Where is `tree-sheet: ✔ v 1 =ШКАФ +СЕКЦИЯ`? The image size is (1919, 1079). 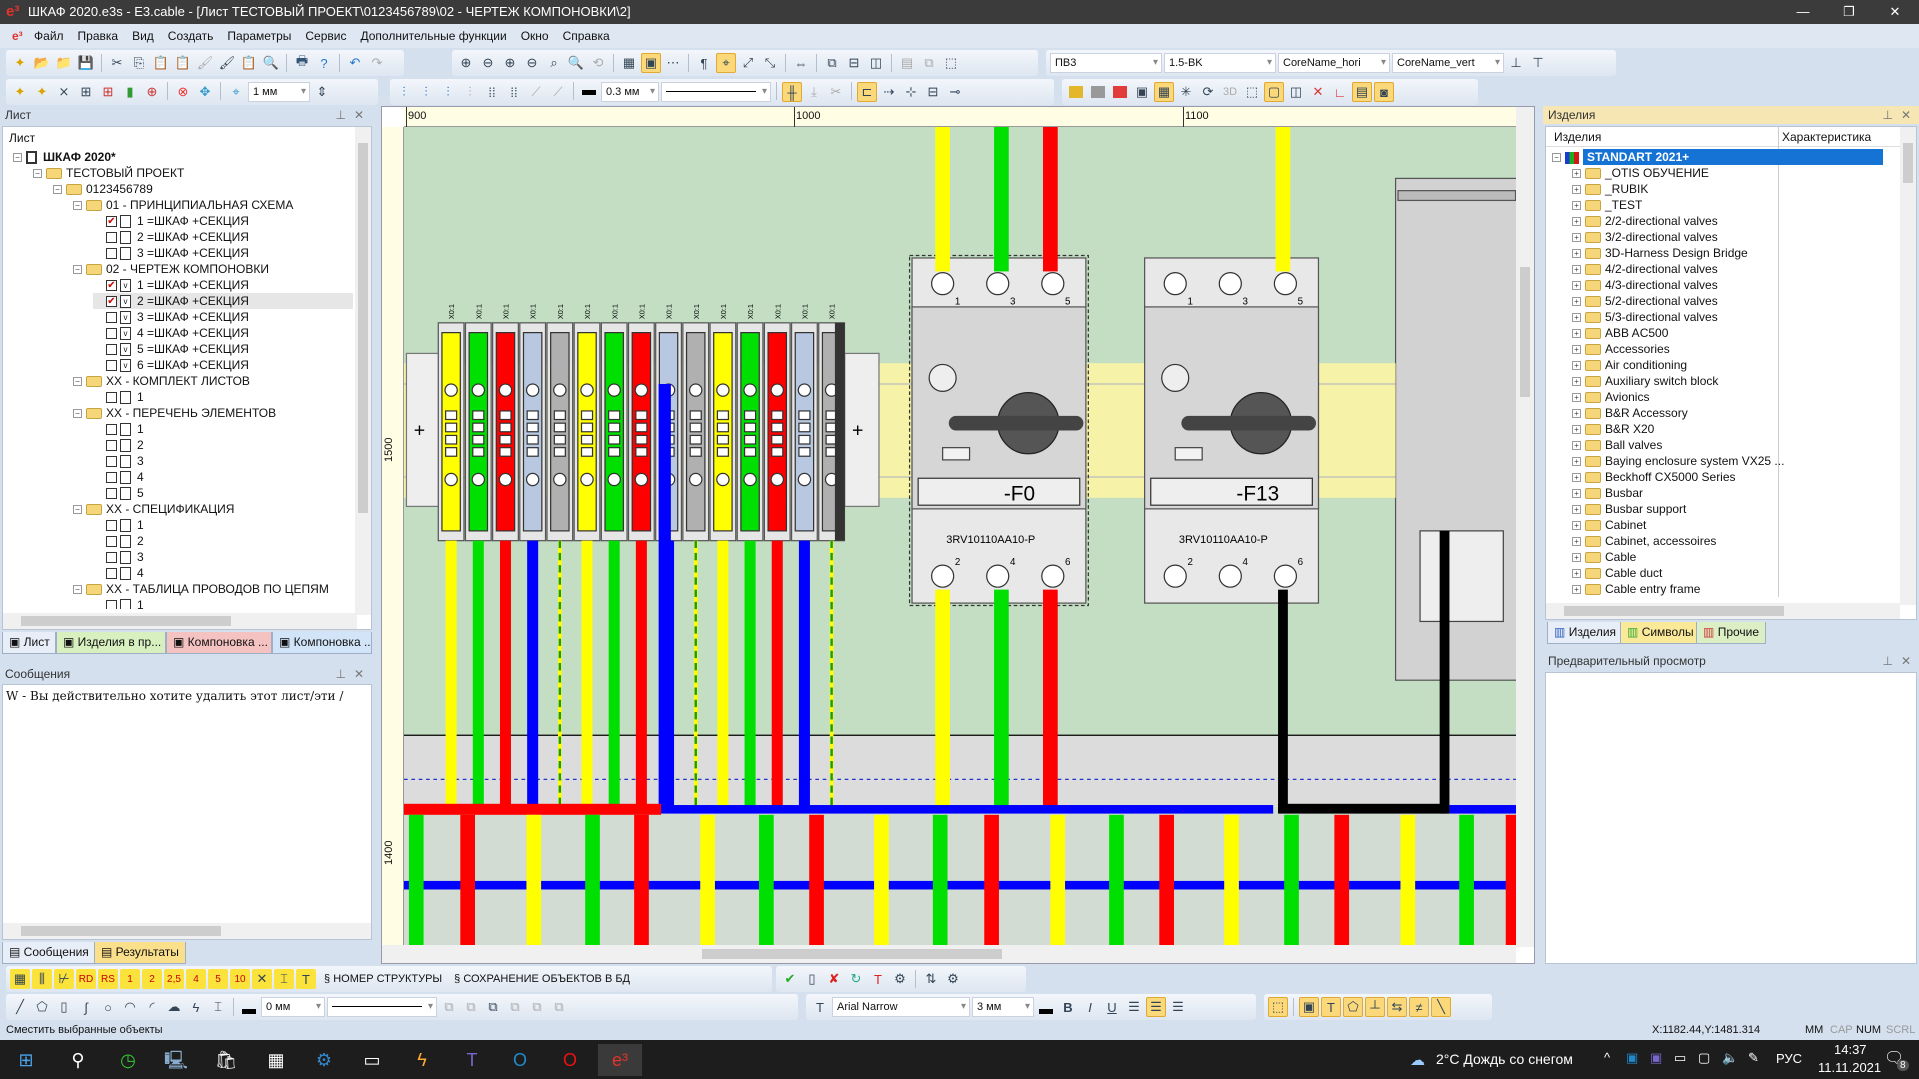 tree-sheet: ✔ v 1 =ШКАФ +СЕКЦИЯ is located at coordinates (171, 285).